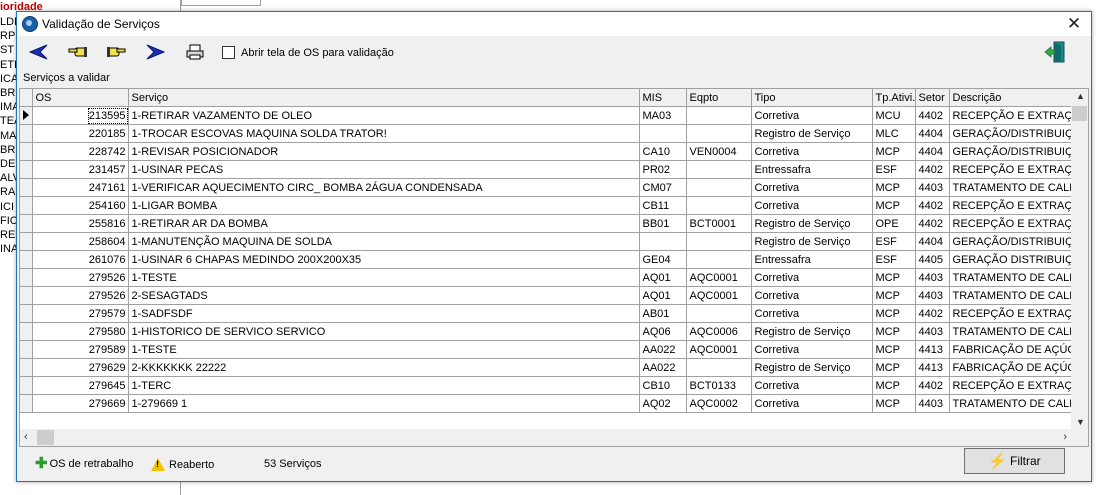 The image size is (1098, 495). What do you see at coordinates (719, 385) in the screenshot?
I see `cell-eqpto: BCT0133` at bounding box center [719, 385].